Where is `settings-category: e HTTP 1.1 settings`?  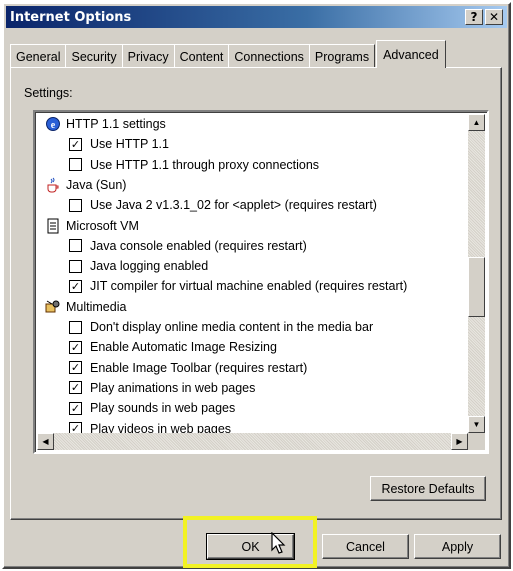
settings-category: e HTTP 1.1 settings is located at coordinates (105, 124).